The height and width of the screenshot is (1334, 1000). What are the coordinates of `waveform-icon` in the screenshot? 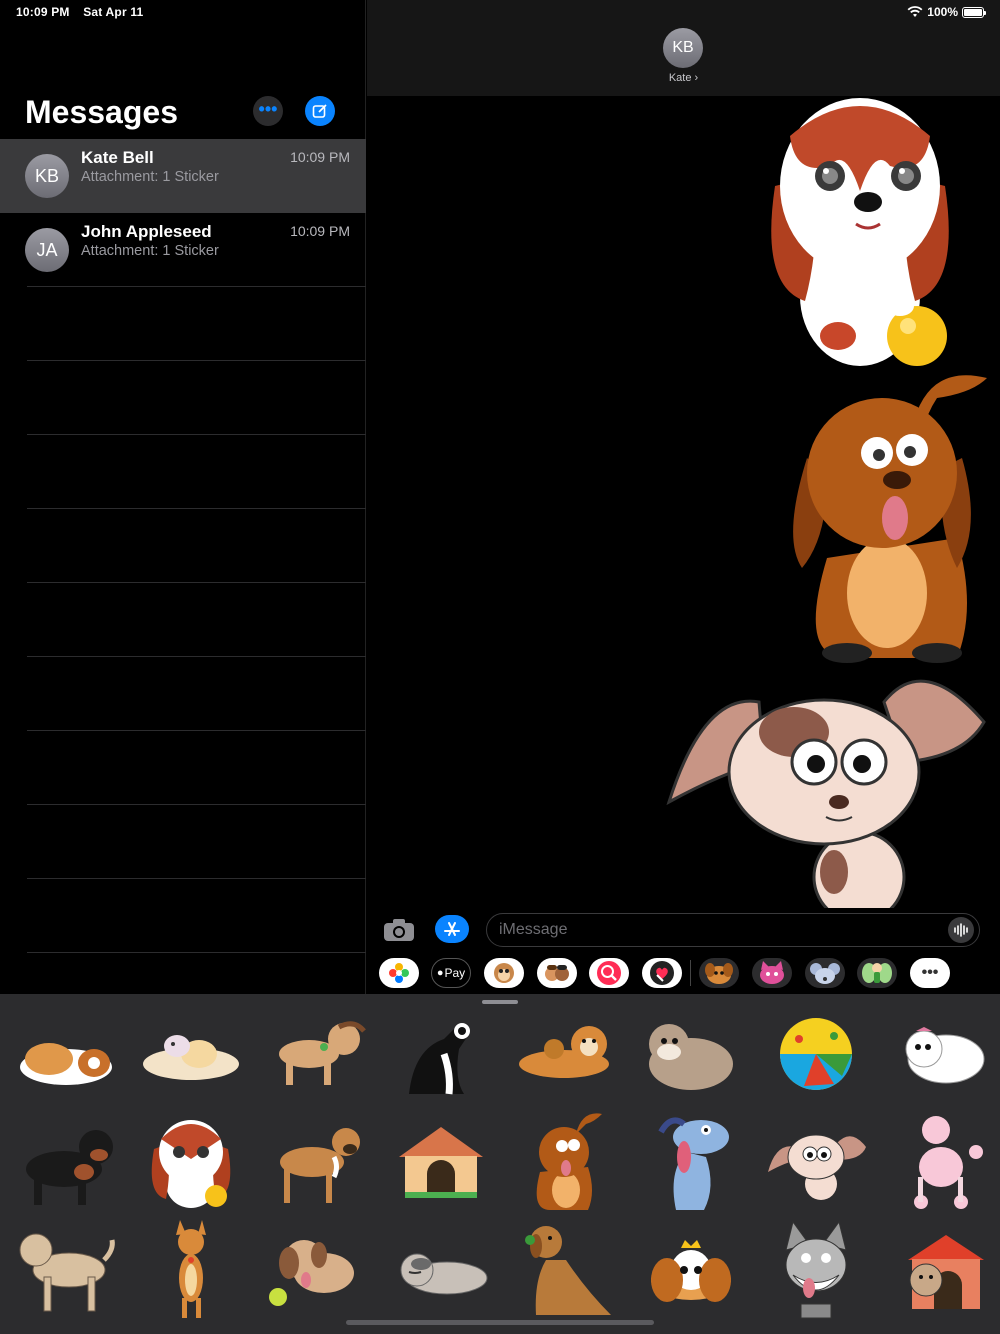 It's located at (961, 930).